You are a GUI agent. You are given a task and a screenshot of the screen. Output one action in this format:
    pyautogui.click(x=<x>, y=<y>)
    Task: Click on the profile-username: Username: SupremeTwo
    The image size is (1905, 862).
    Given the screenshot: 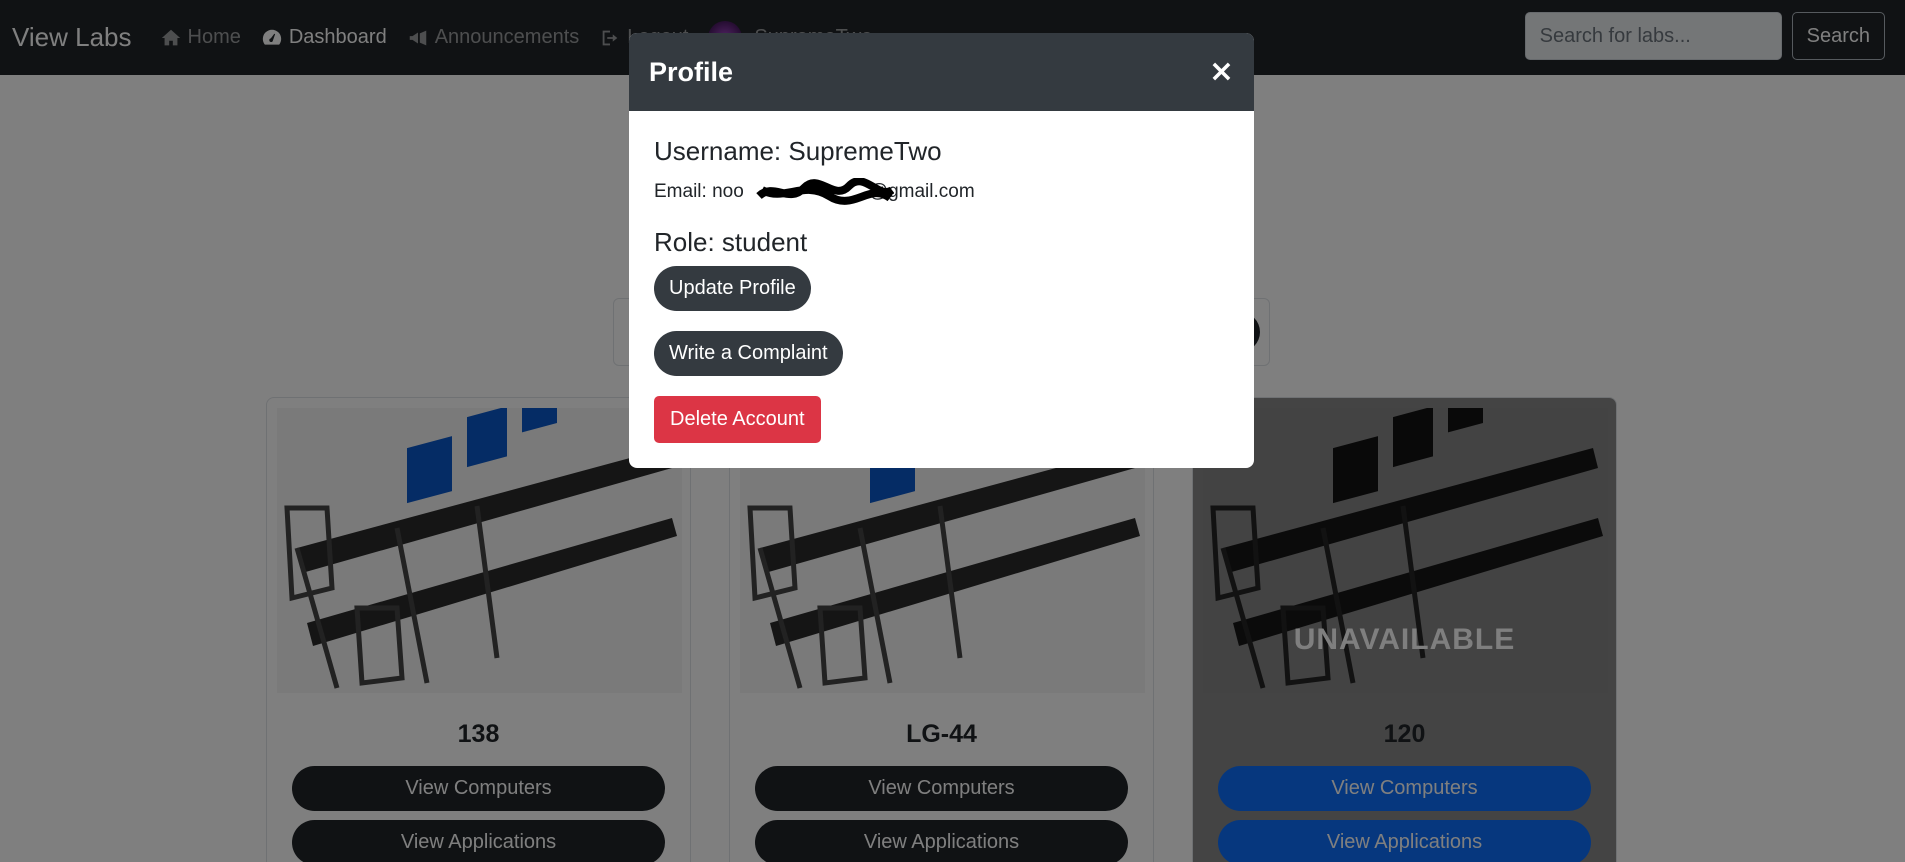 What is the action you would take?
    pyautogui.click(x=798, y=151)
    